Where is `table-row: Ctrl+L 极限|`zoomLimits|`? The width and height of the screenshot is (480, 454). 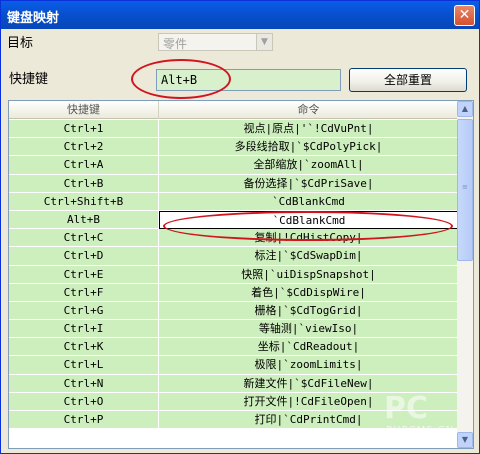
table-row: Ctrl+L 极限|`zoomLimits| is located at coordinates (234, 365).